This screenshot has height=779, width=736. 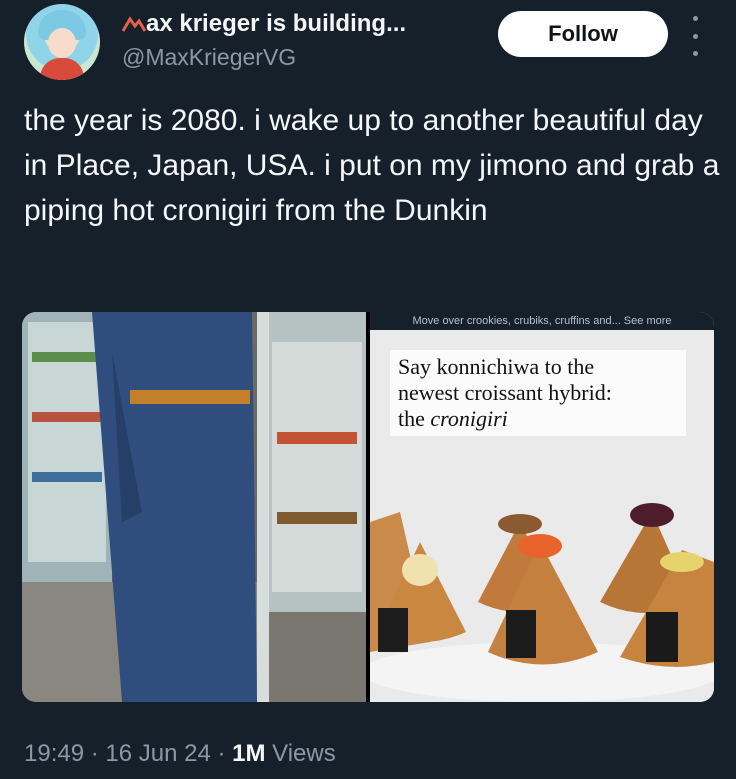 What do you see at coordinates (54, 753) in the screenshot?
I see `tweet-time: 19:49` at bounding box center [54, 753].